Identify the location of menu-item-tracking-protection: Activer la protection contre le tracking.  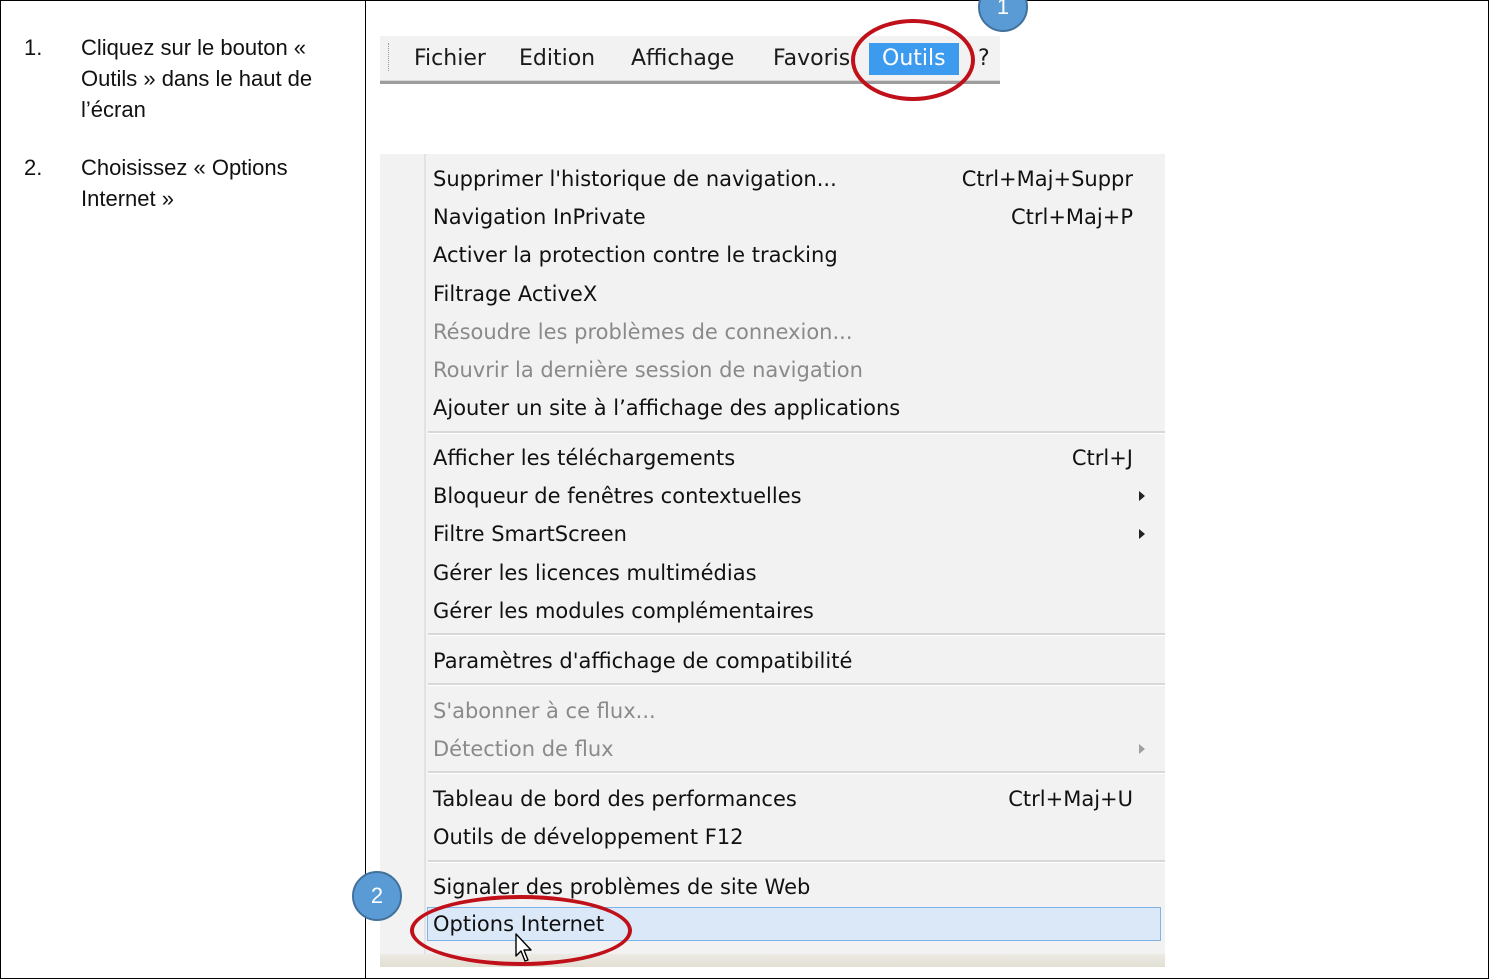
(772, 255).